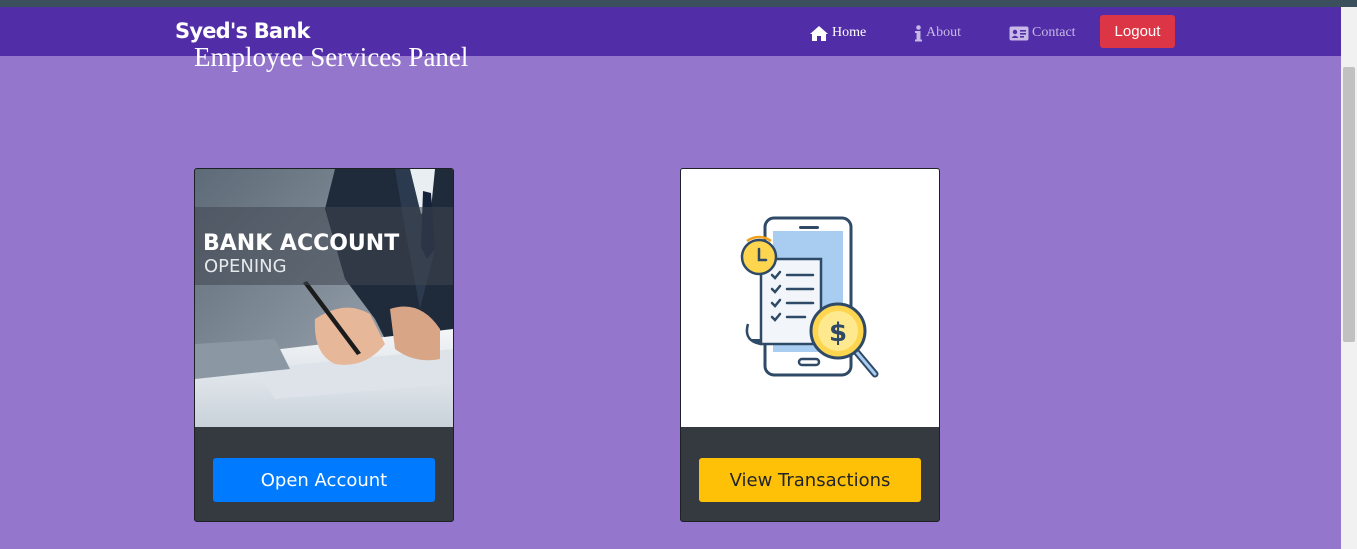  I want to click on nav-about: About, so click(937, 33).